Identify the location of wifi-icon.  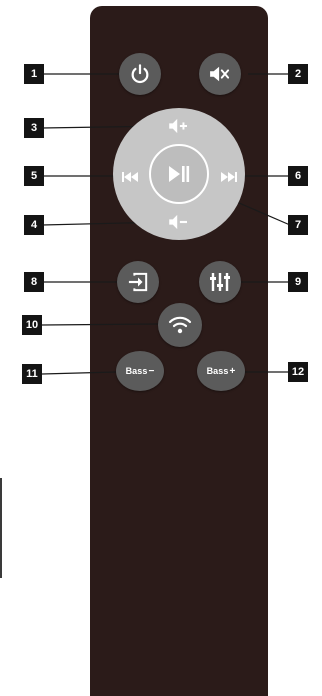
(180, 325).